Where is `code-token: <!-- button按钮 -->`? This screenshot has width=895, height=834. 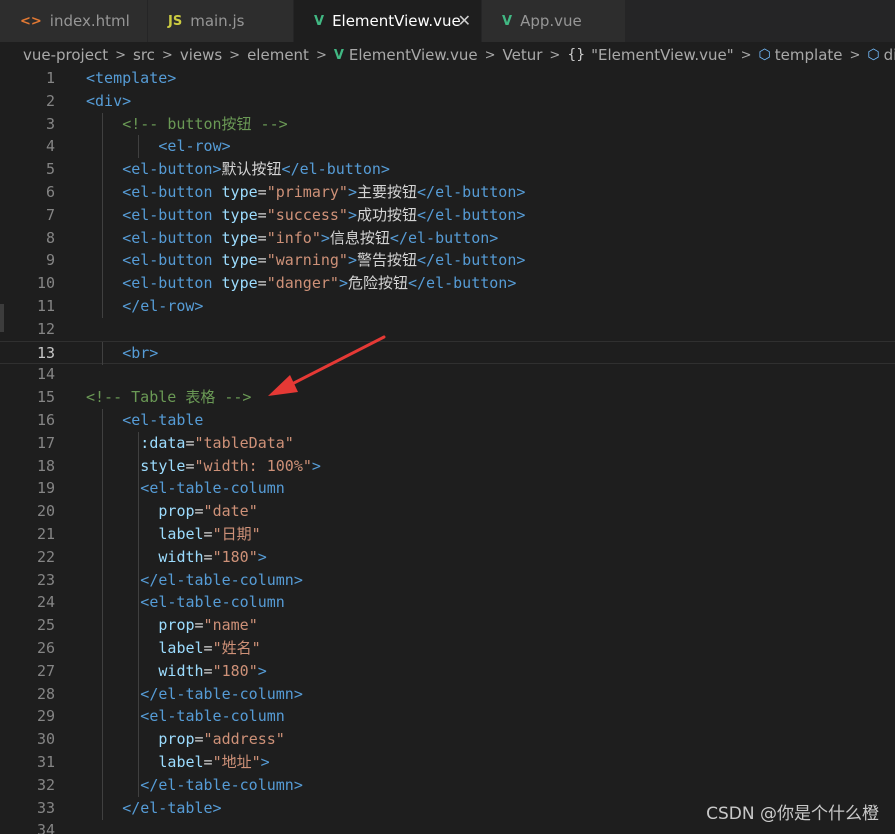
code-token: <!-- button按钮 --> is located at coordinates (205, 123).